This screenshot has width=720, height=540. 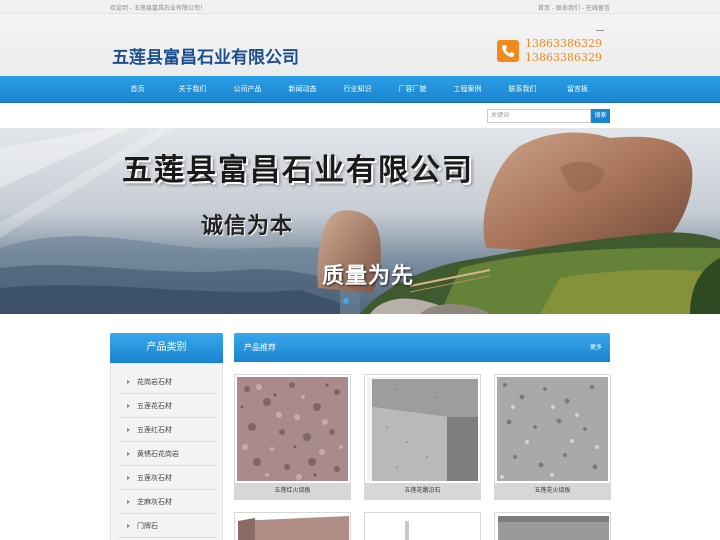 I want to click on search-bar: 关键词 搜索, so click(x=360, y=115).